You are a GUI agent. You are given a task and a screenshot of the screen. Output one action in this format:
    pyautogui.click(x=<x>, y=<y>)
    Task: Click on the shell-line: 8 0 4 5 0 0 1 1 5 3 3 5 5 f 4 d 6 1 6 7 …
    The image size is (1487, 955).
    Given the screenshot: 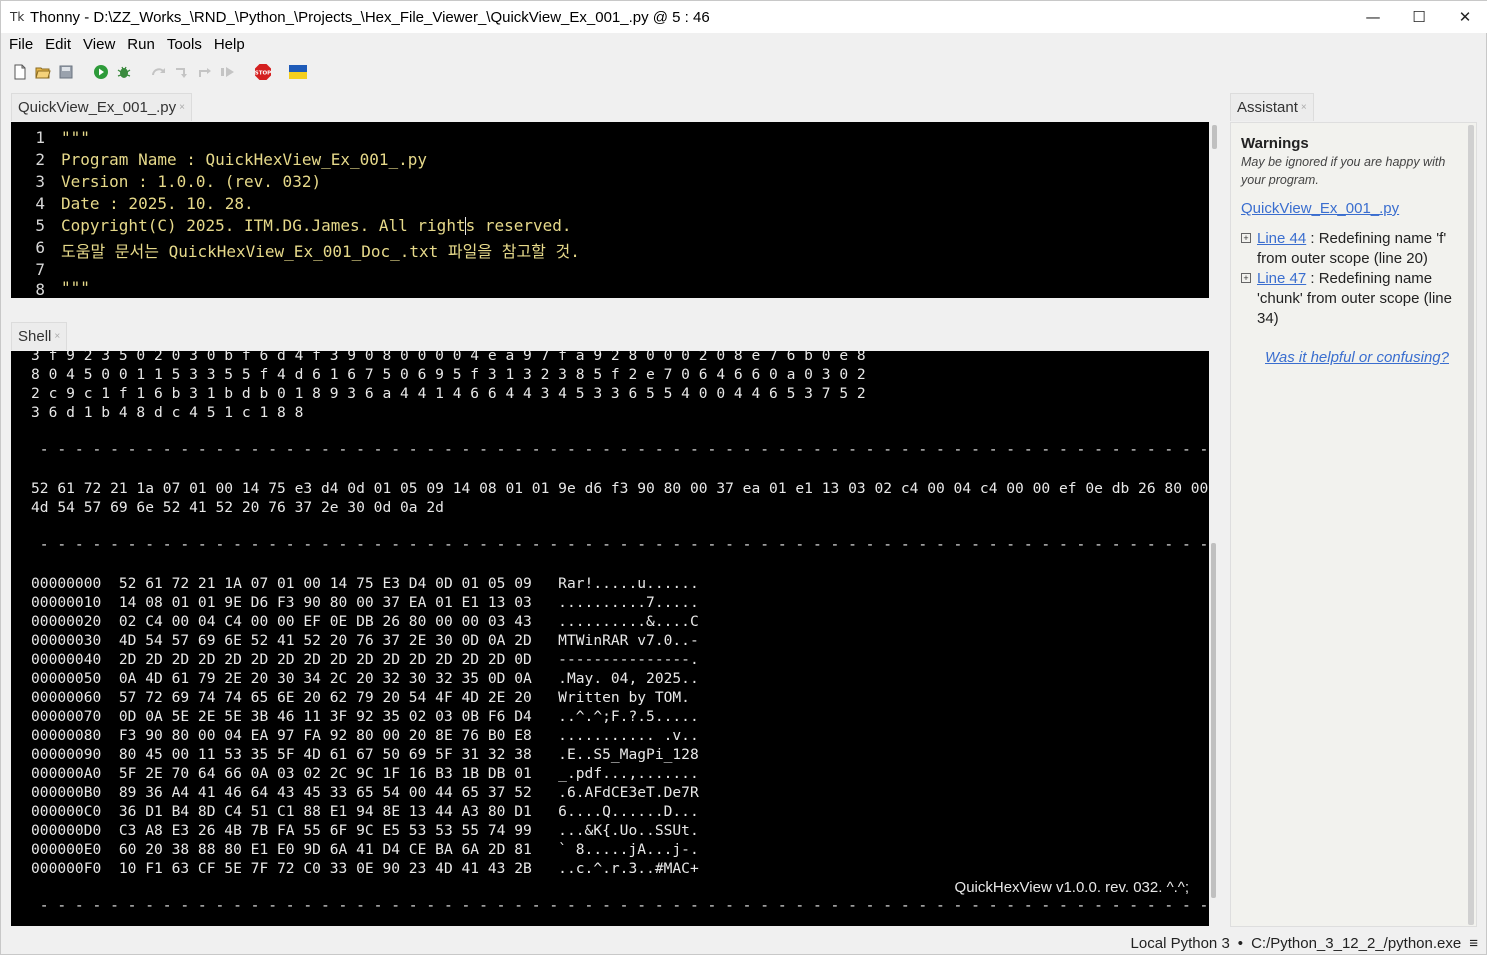 What is the action you would take?
    pyautogui.click(x=448, y=374)
    